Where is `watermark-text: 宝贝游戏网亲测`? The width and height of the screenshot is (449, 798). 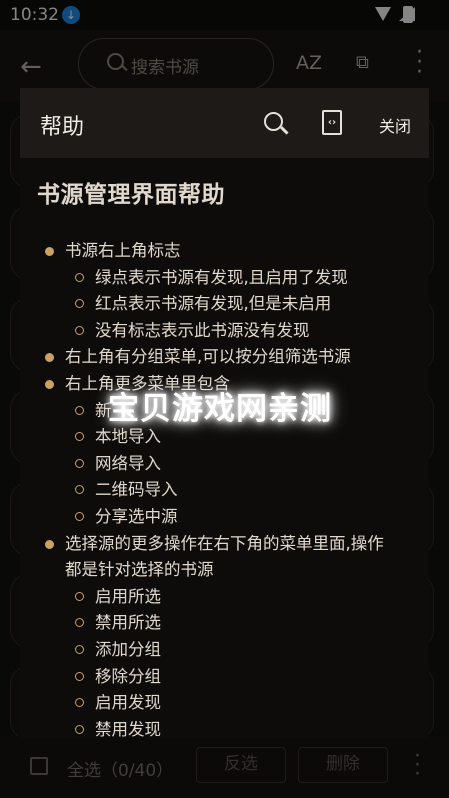 watermark-text: 宝贝游戏网亲测 is located at coordinates (220, 409).